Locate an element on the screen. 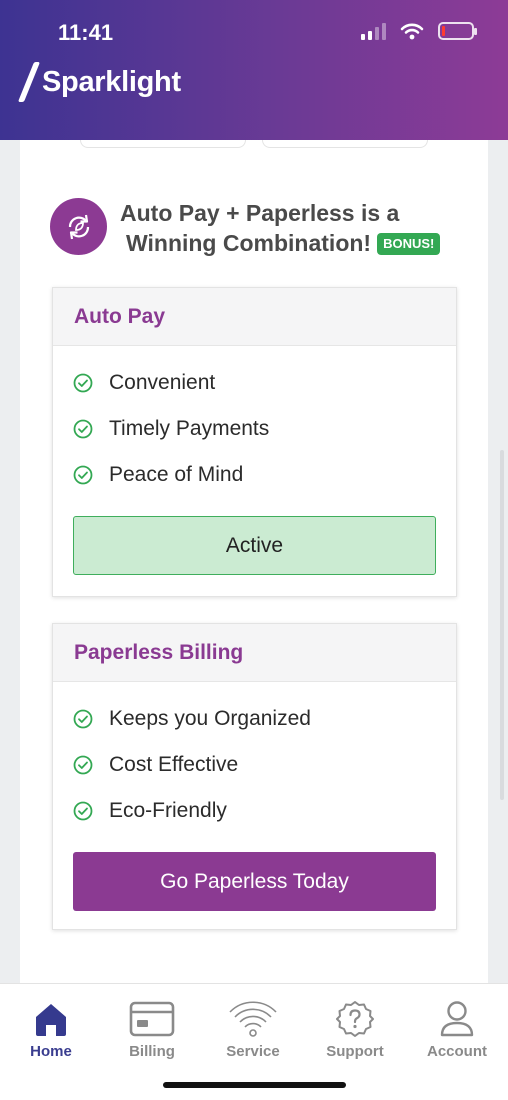  user-icon is located at coordinates (457, 1019).